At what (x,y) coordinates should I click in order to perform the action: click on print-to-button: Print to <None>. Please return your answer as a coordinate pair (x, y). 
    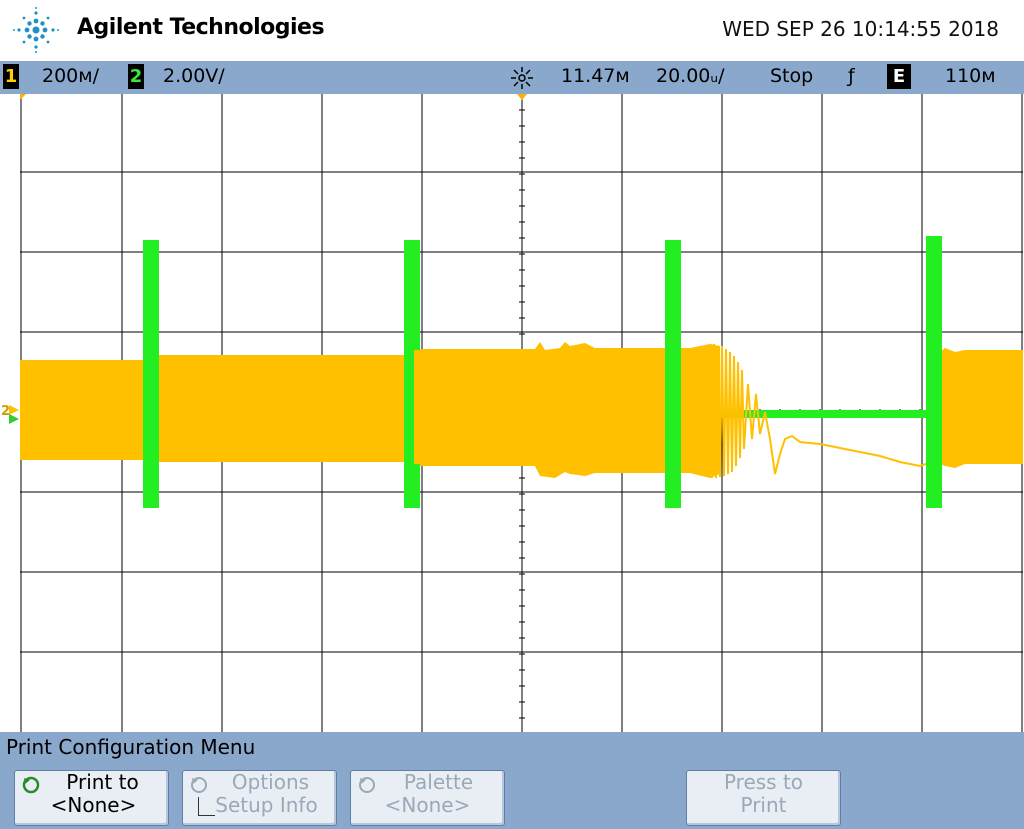
    Looking at the image, I should click on (91, 798).